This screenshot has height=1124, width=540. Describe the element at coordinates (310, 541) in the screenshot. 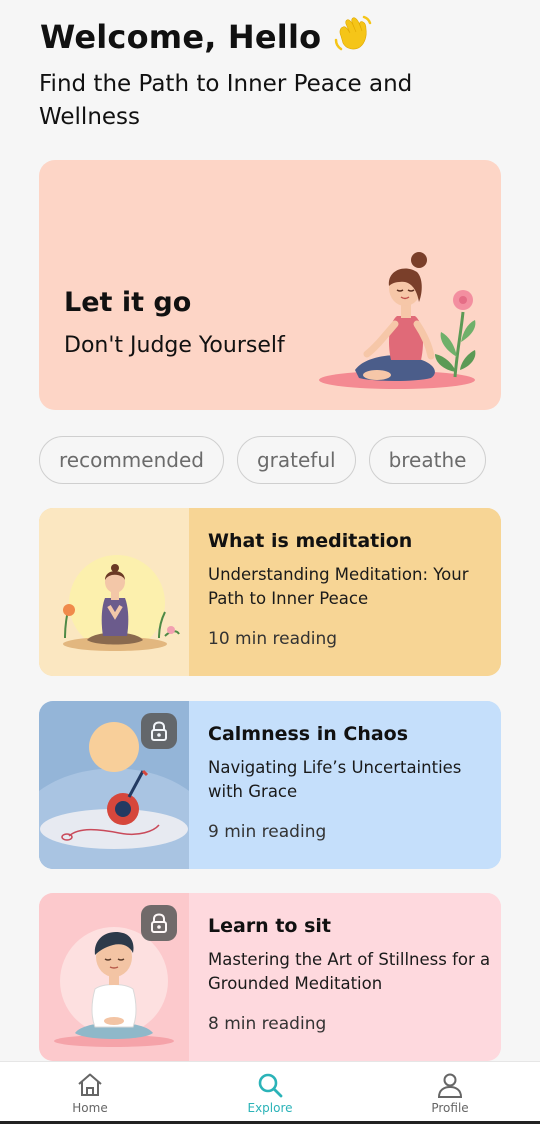

I see `card-title: What is meditation` at that location.